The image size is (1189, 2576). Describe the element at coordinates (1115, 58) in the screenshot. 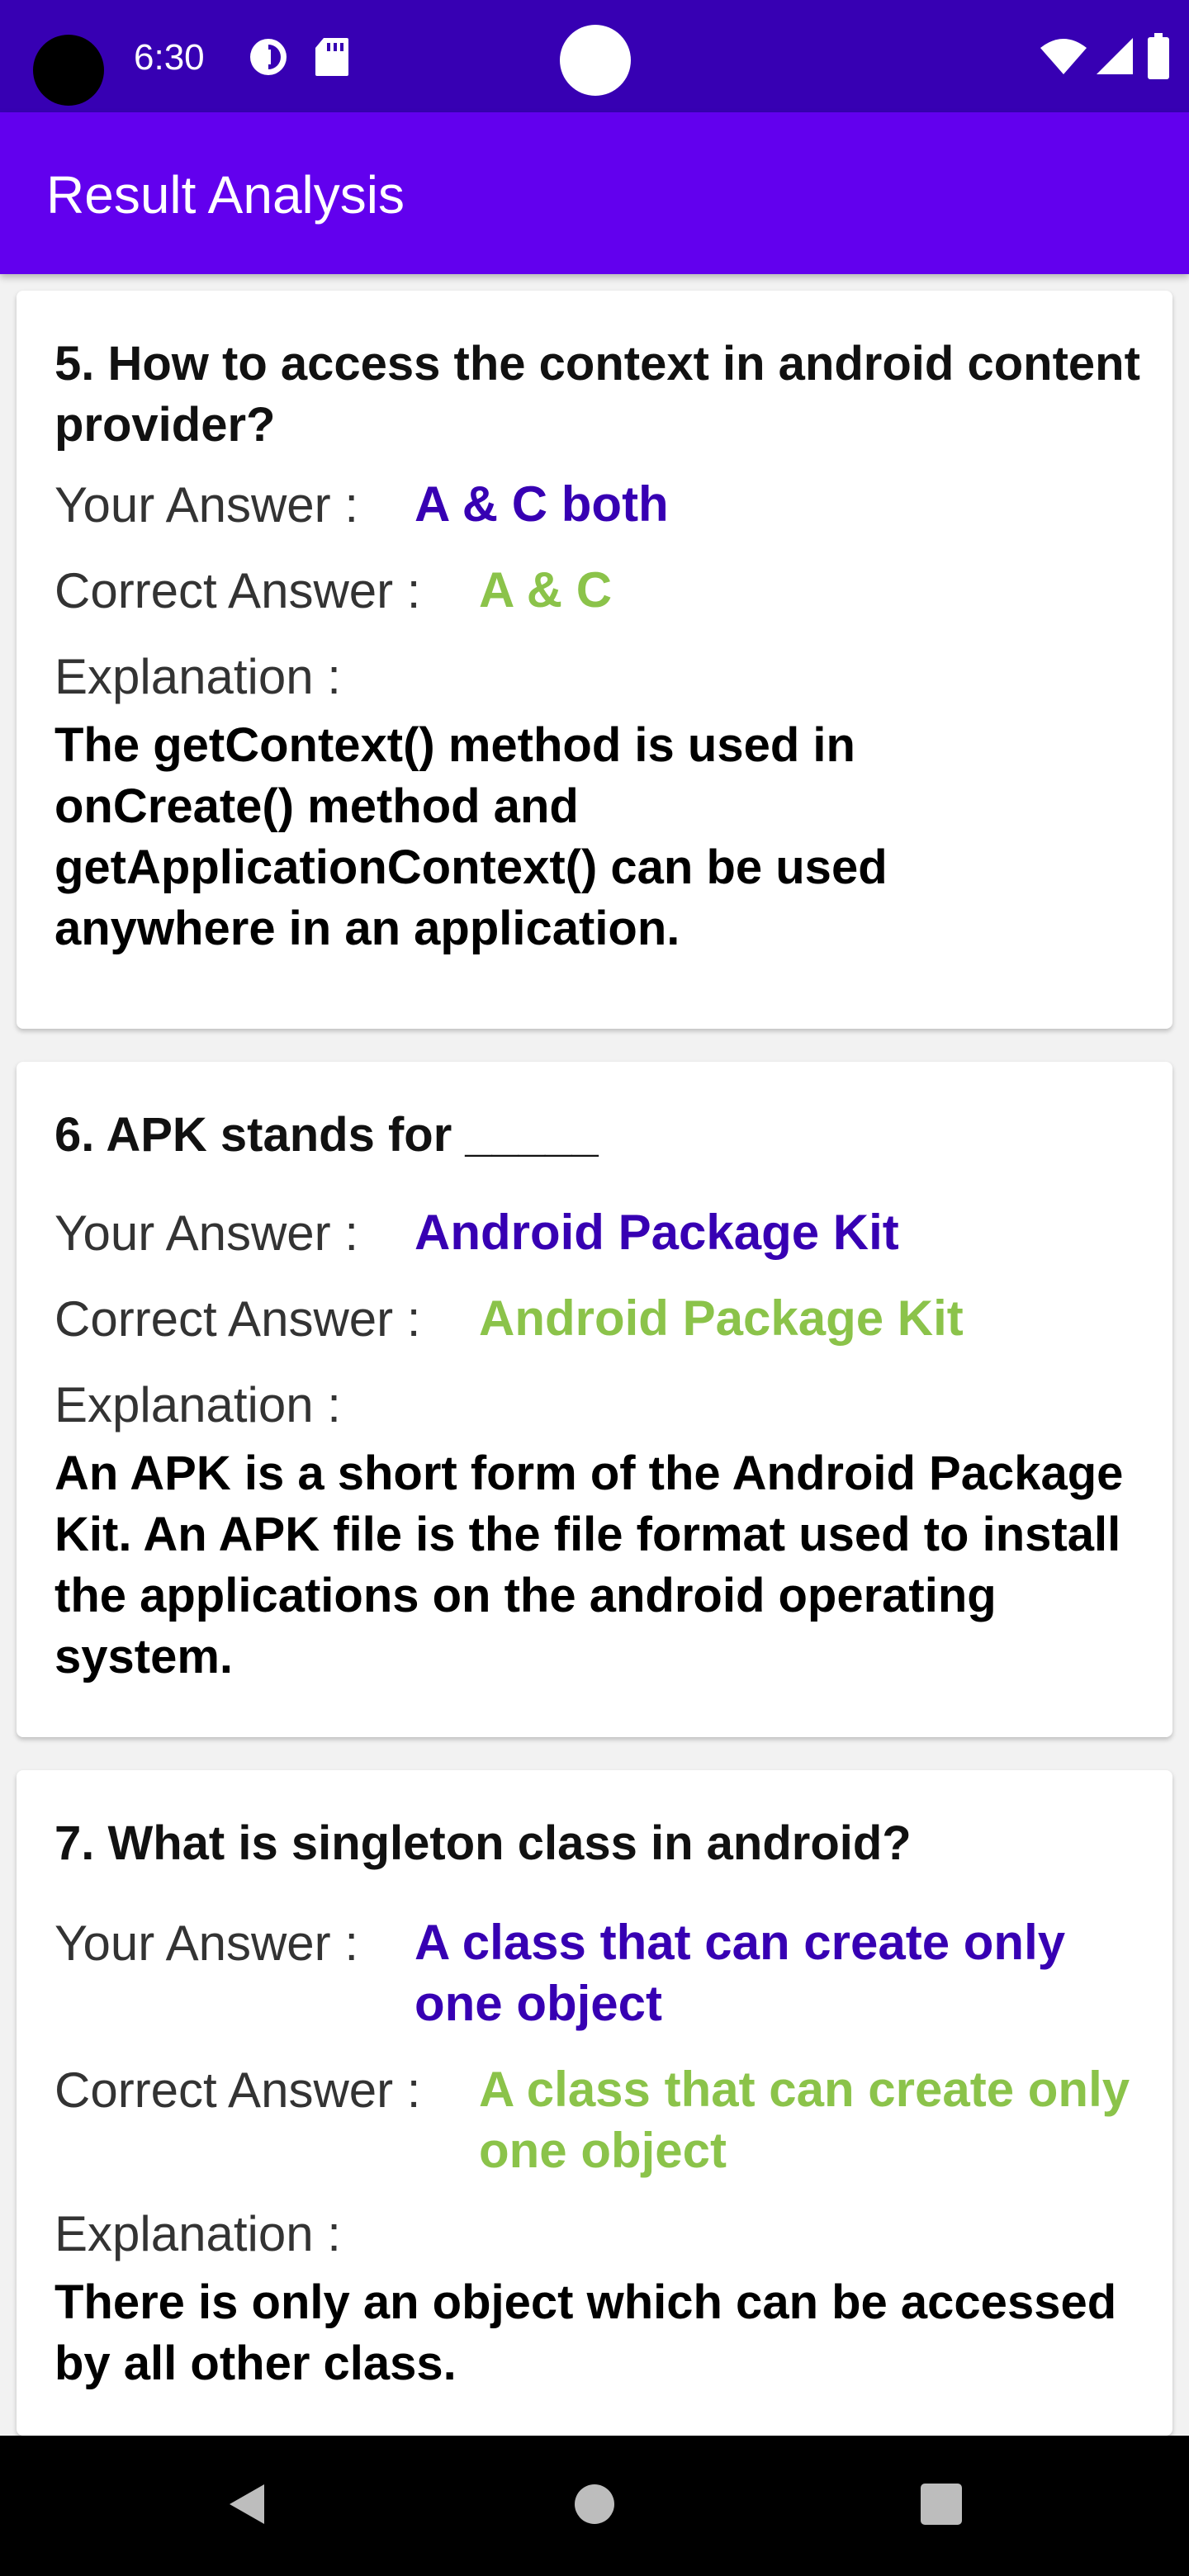

I see `signal-icon` at that location.